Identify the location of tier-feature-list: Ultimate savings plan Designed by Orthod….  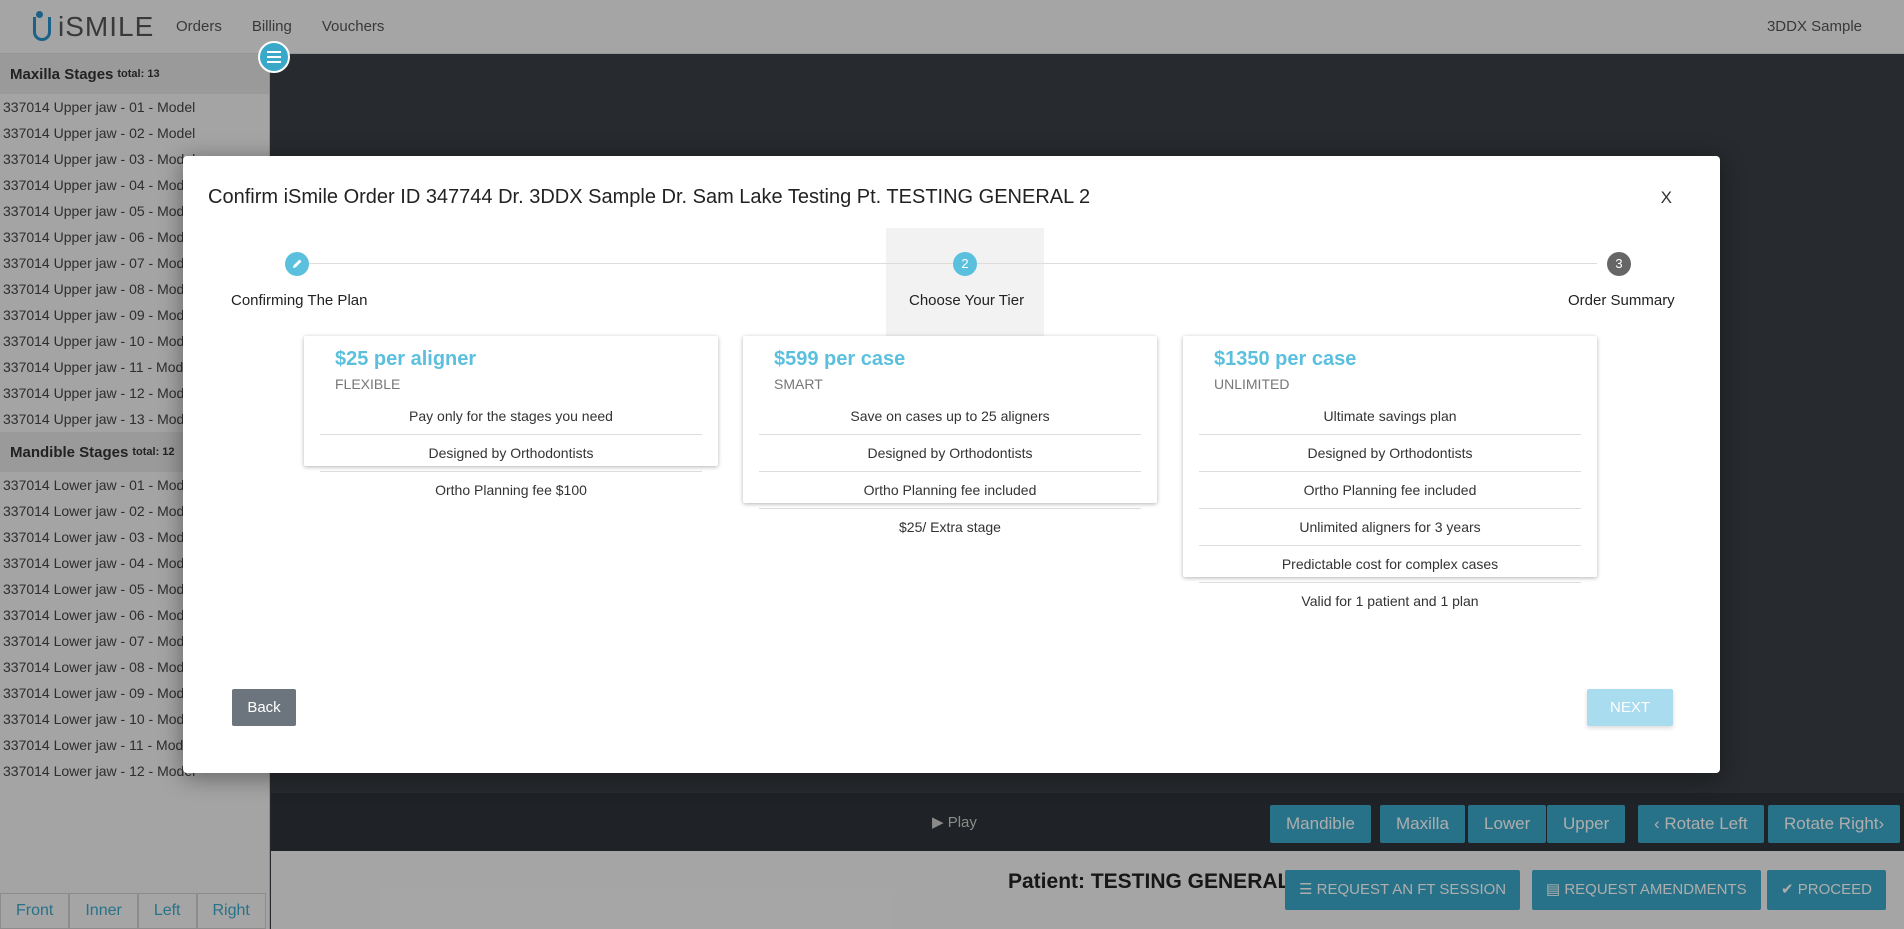
(1390, 509).